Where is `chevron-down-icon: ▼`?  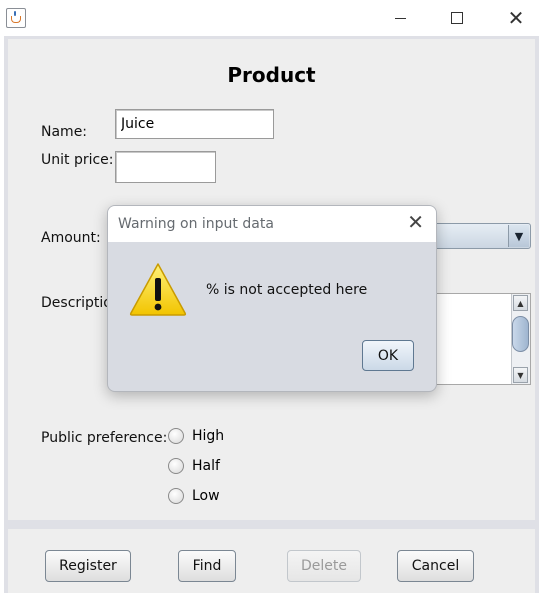 chevron-down-icon: ▼ is located at coordinates (518, 236).